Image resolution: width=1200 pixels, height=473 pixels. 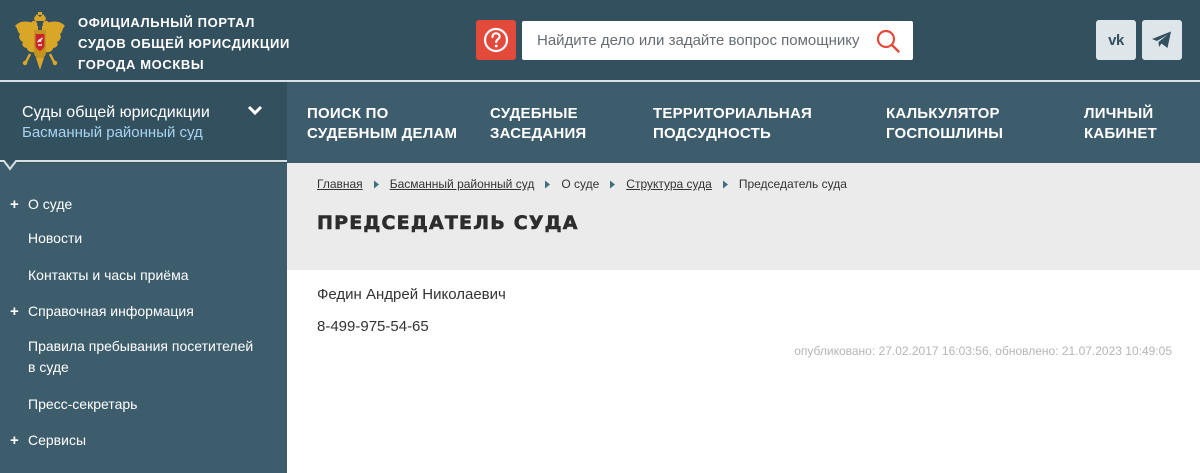 I want to click on breadcrumb-current: Председатель суда, so click(x=792, y=184).